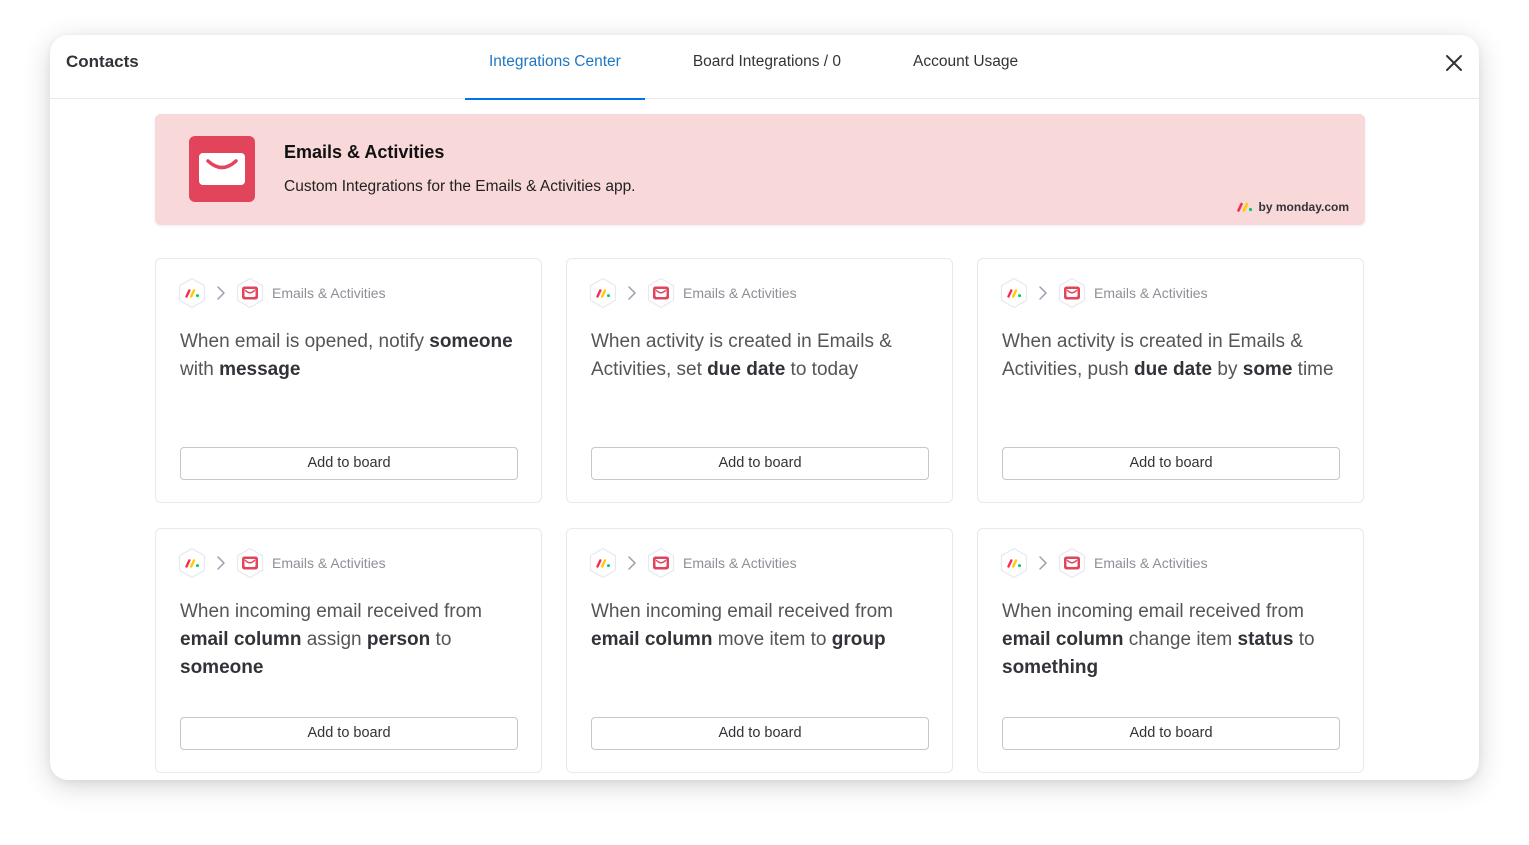 The image size is (1529, 845). What do you see at coordinates (200, 369) in the screenshot?
I see `recipe-text: with` at bounding box center [200, 369].